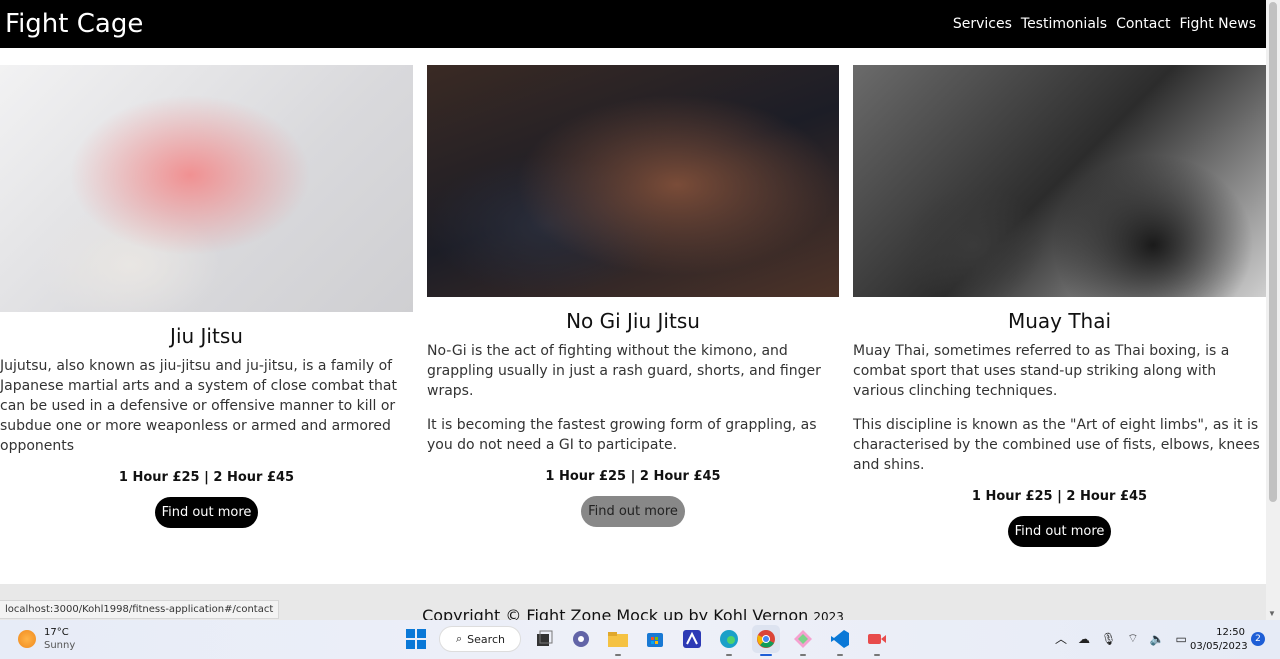 Image resolution: width=1280 pixels, height=659 pixels. I want to click on clock-time: 12:50, so click(1230, 632).